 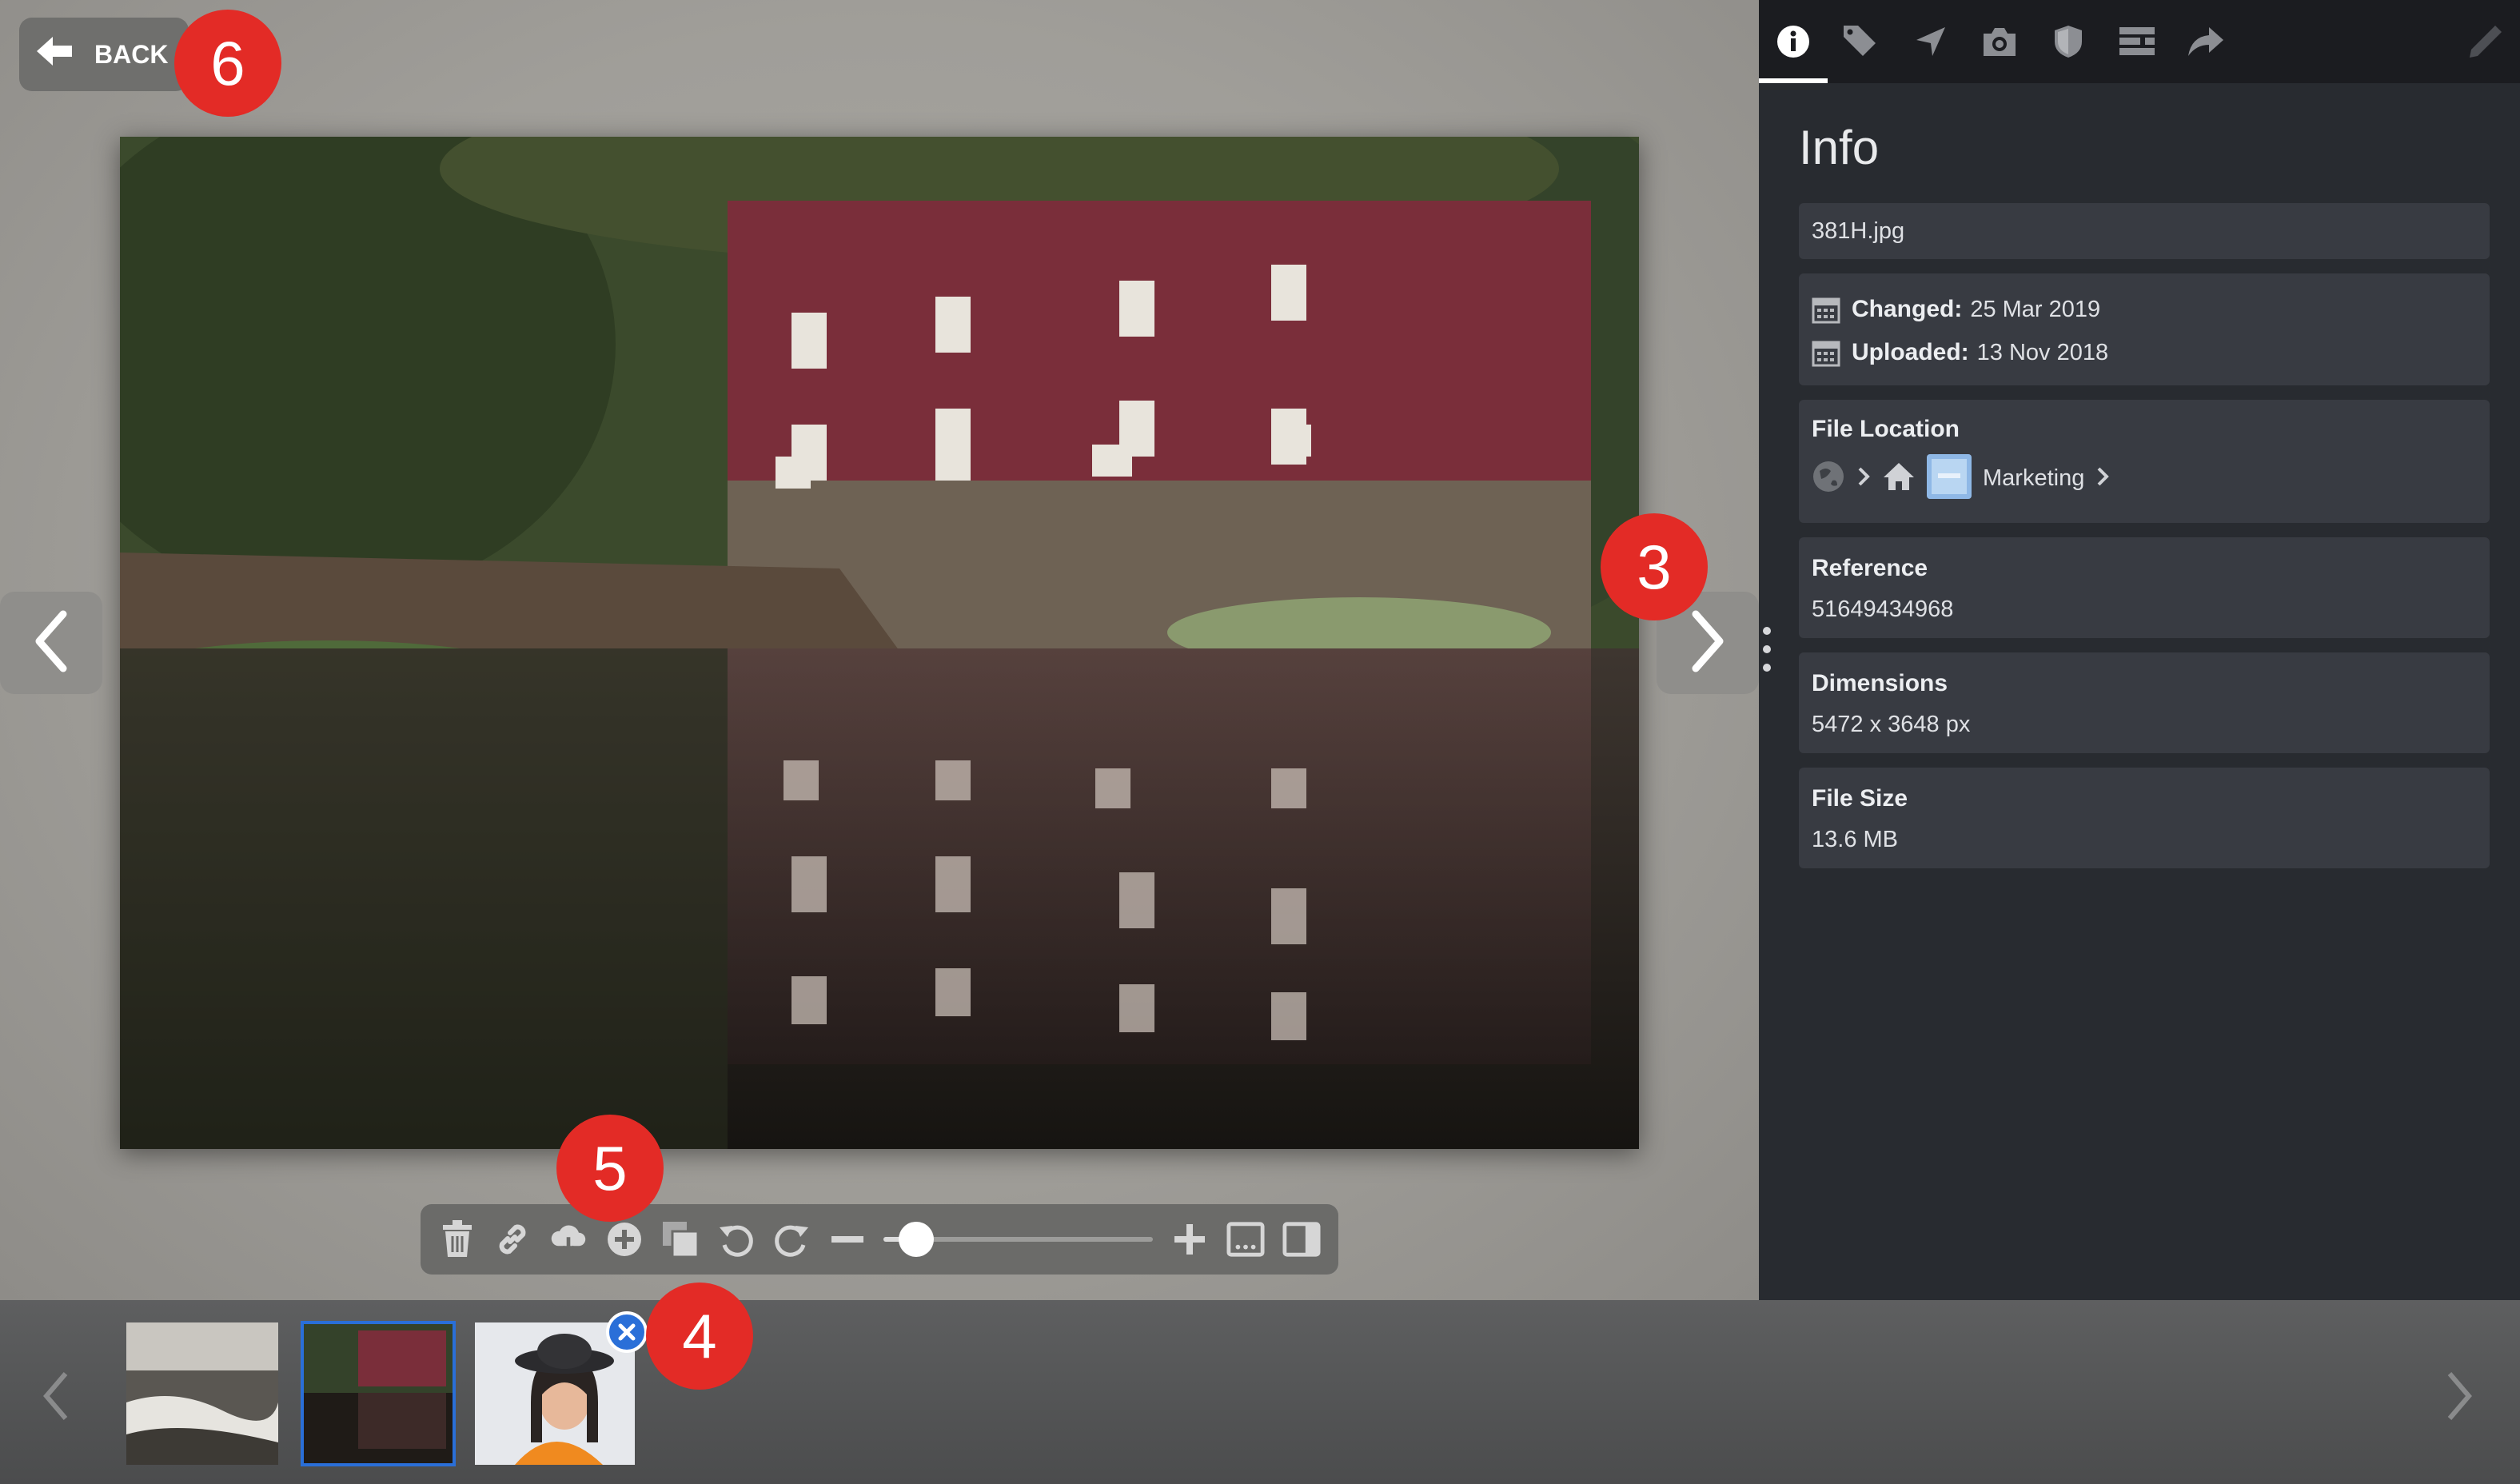 I want to click on zoom-out-icon, so click(x=847, y=1239).